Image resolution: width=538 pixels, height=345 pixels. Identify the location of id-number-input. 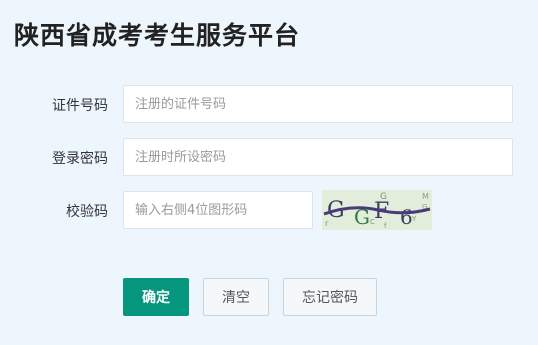
(318, 104).